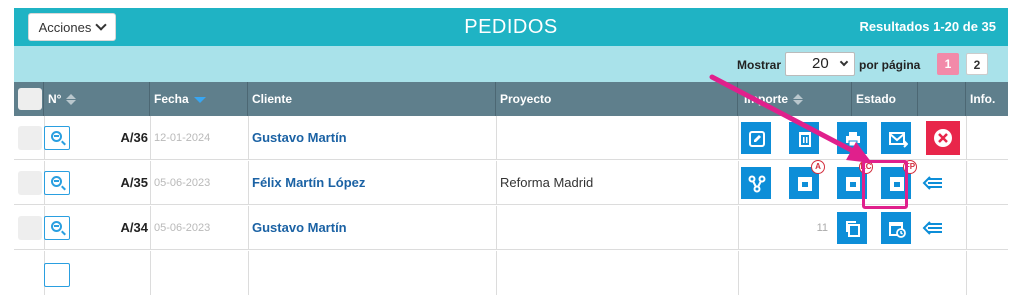 This screenshot has height=295, width=1024. Describe the element at coordinates (511, 27) in the screenshot. I see `toolbar: PEDIDOS Acciones Resultados 1-20 de 35` at that location.